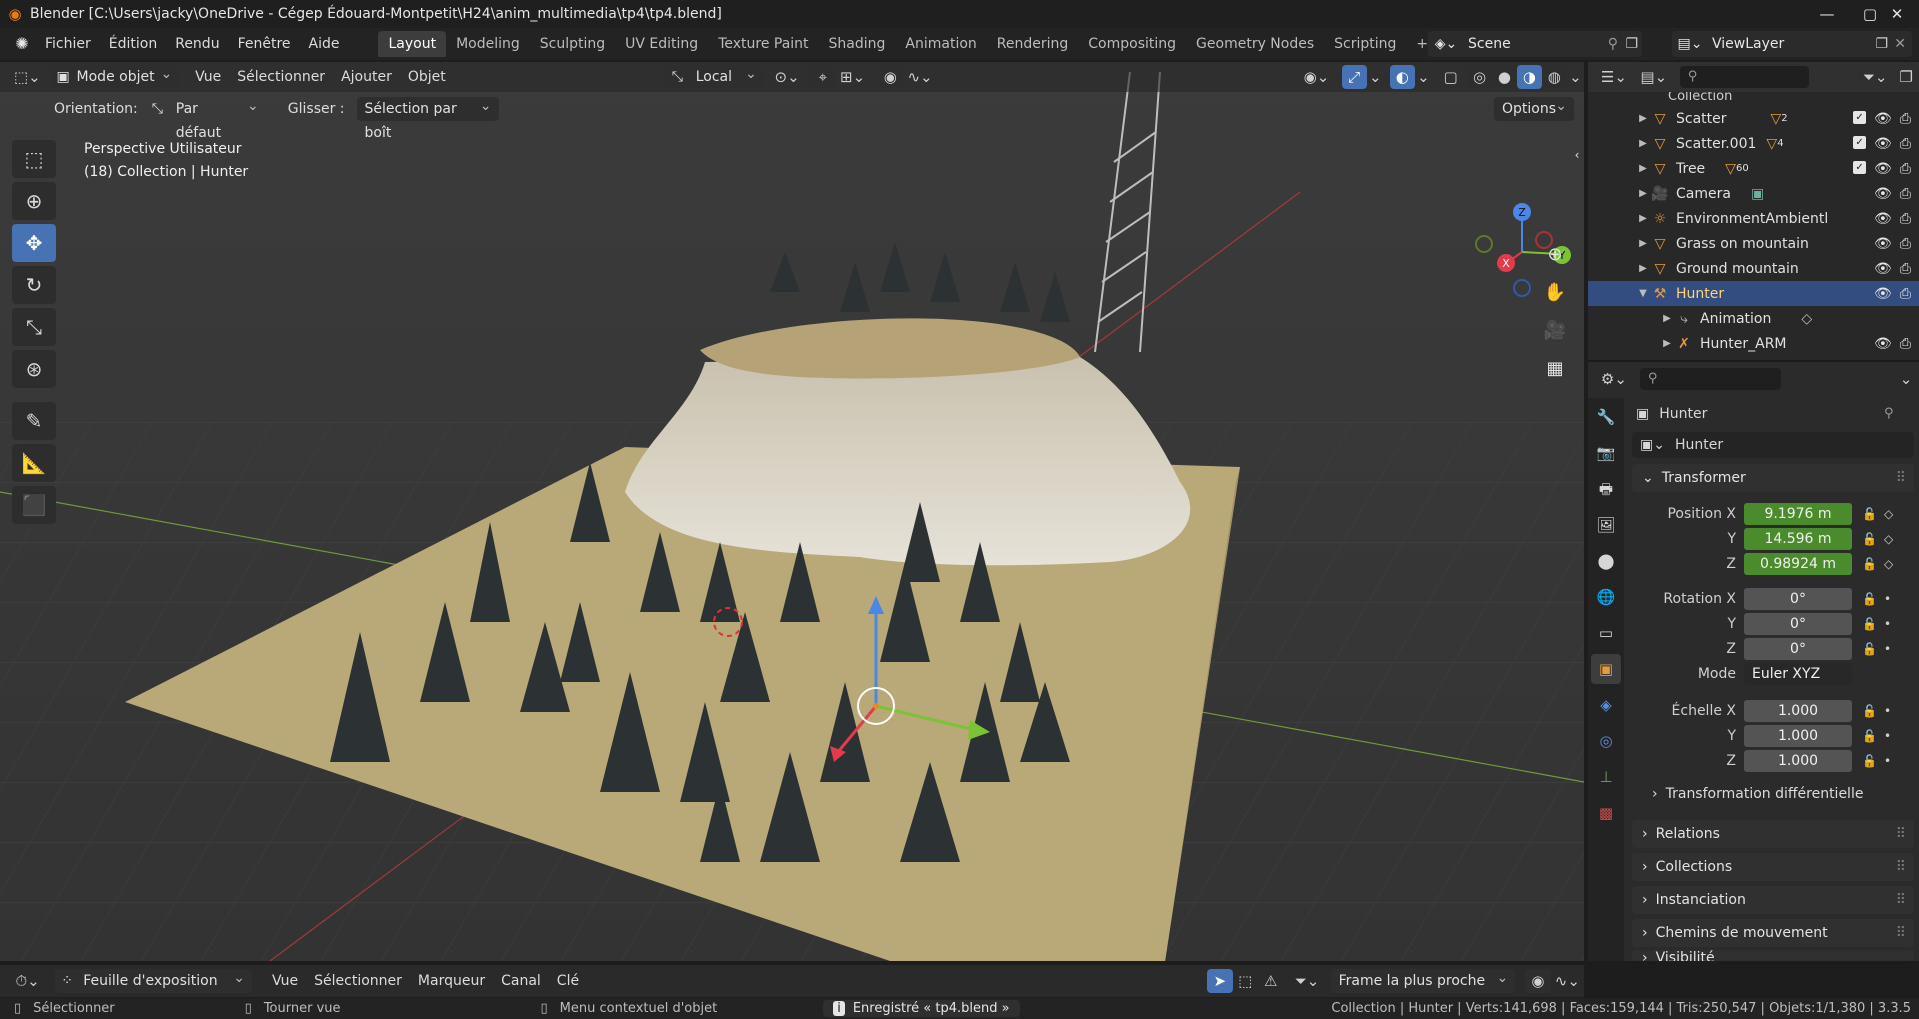 This screenshot has width=1919, height=1019. Describe the element at coordinates (34, 463) in the screenshot. I see `measure-tool: 📐` at that location.